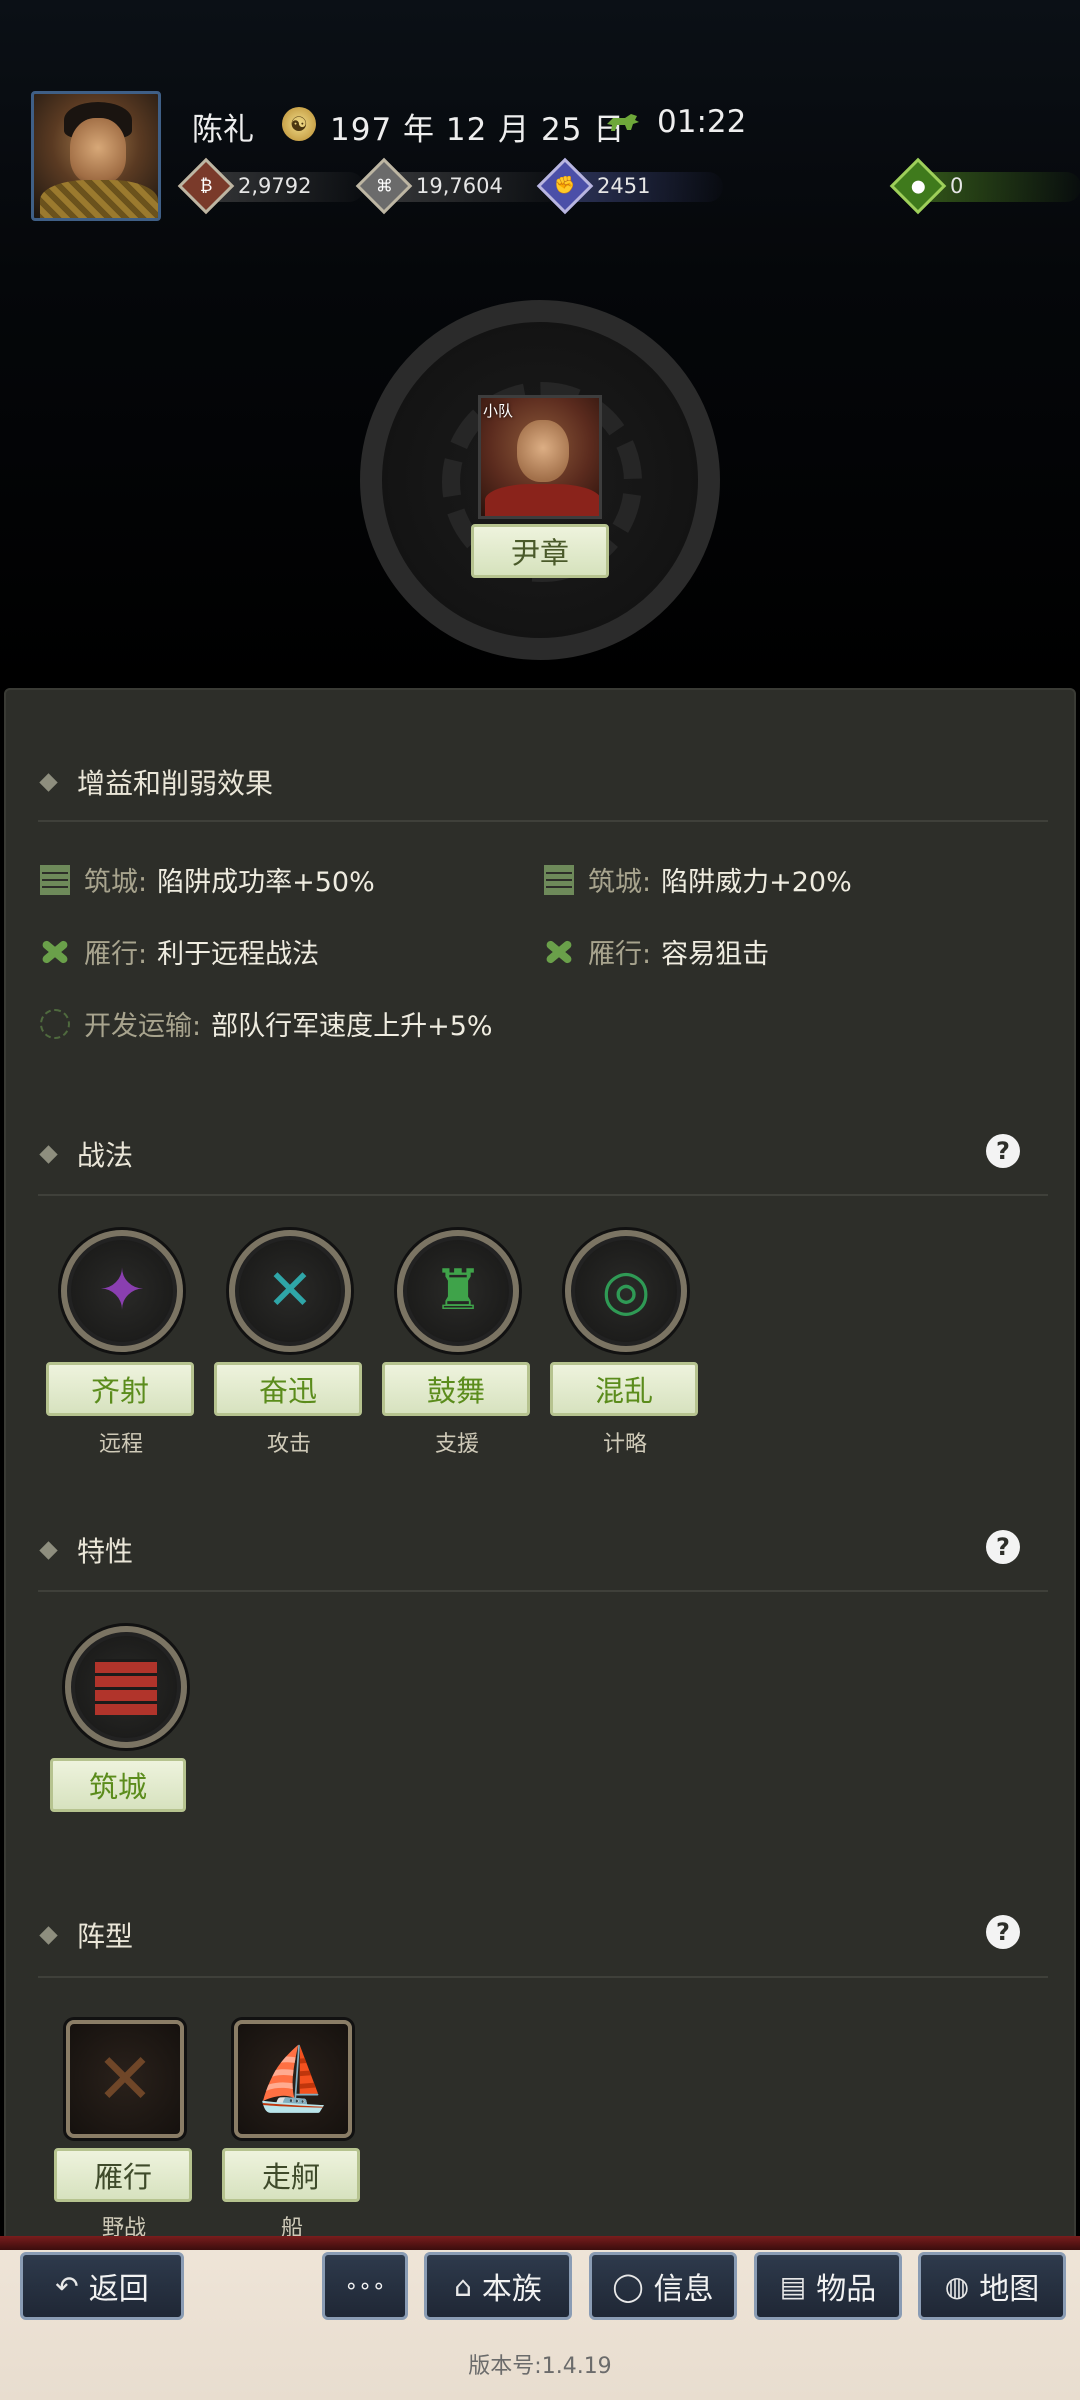 The image size is (1080, 2400). I want to click on resource-strength: ✊ 2451, so click(629, 186).